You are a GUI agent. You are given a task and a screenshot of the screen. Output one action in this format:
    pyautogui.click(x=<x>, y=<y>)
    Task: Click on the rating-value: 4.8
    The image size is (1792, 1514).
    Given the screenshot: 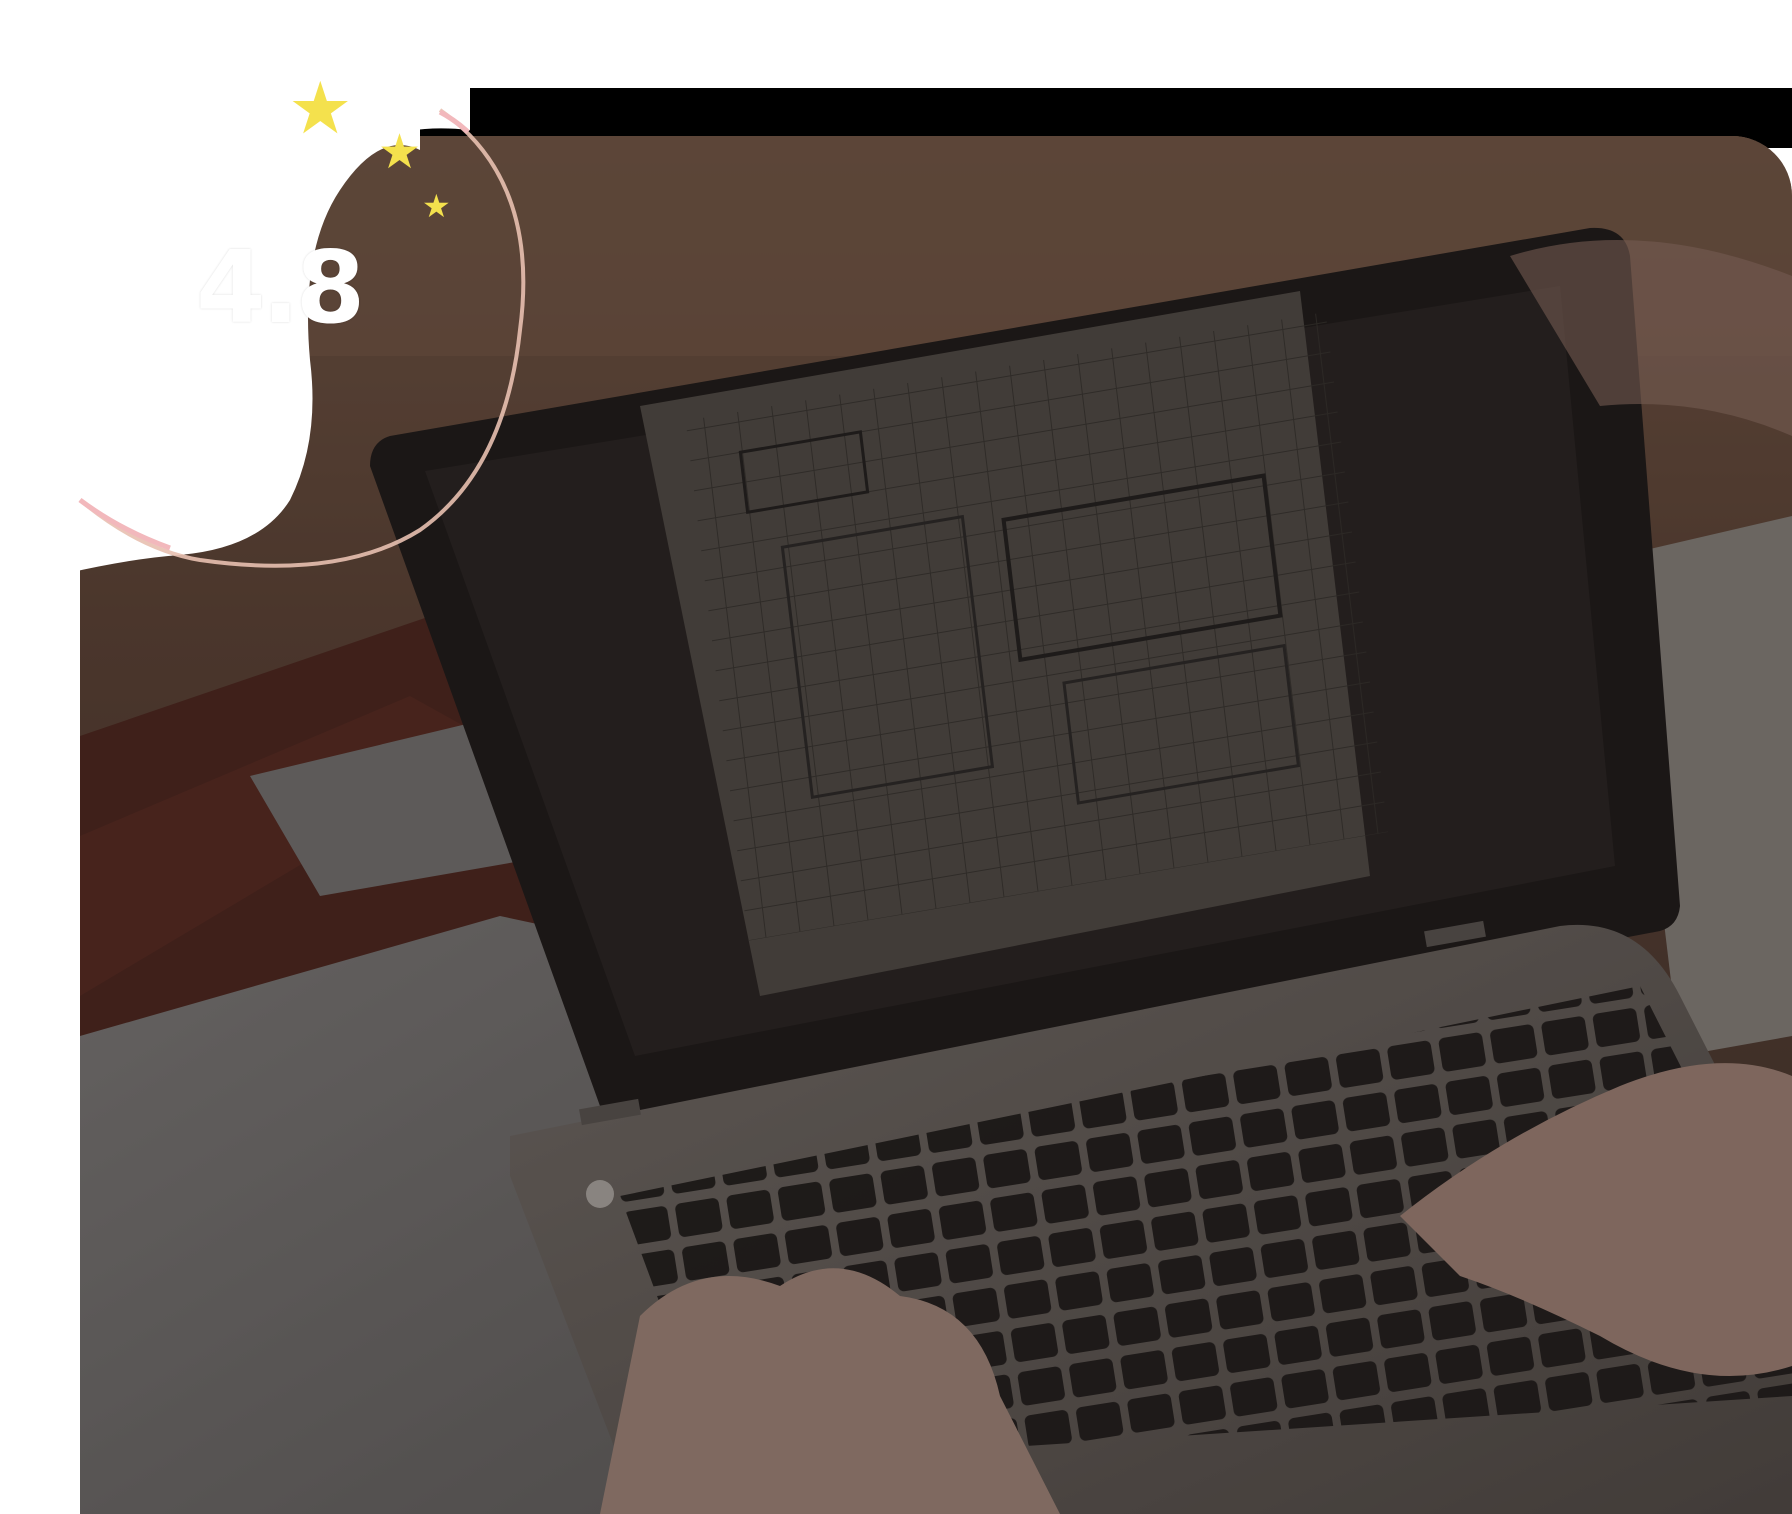 What is the action you would take?
    pyautogui.click(x=280, y=287)
    